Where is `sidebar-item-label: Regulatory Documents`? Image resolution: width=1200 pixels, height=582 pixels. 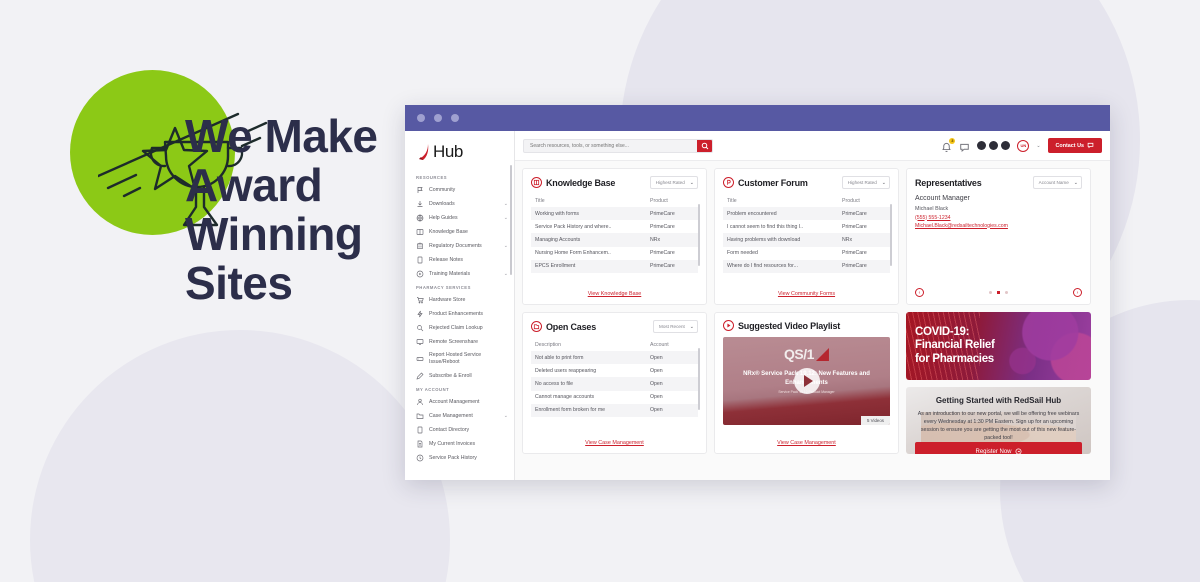
sidebar-item-label: Regulatory Documents is located at coordinates (455, 245).